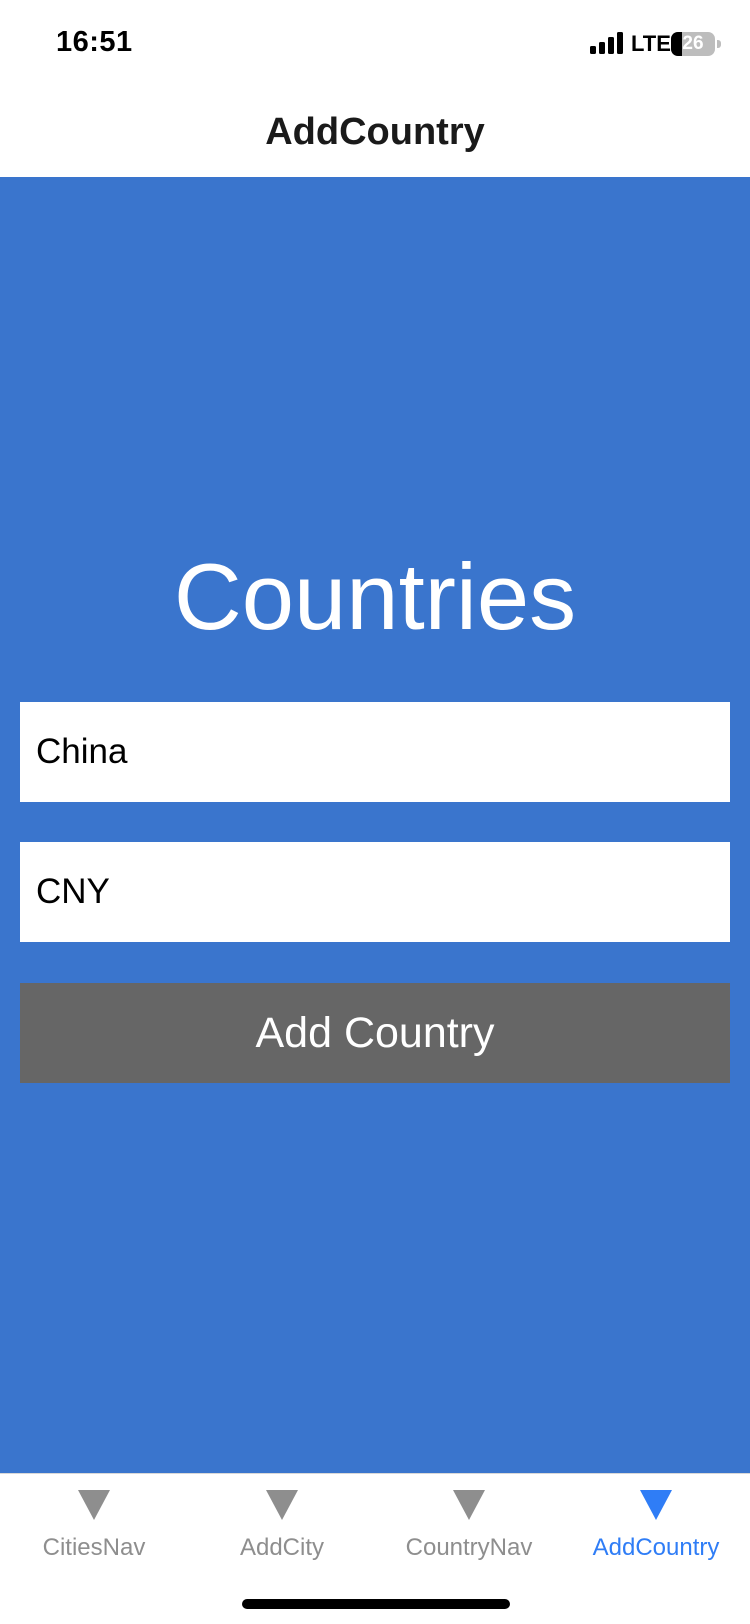 This screenshot has width=750, height=1624. I want to click on page-title: AddCountry, so click(375, 132).